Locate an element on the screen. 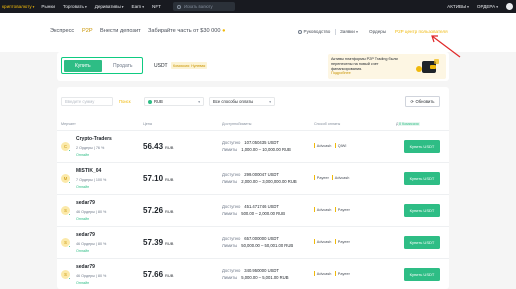 The height and width of the screenshot is (289, 516). currency-select: RUB ▾ is located at coordinates (174, 101).